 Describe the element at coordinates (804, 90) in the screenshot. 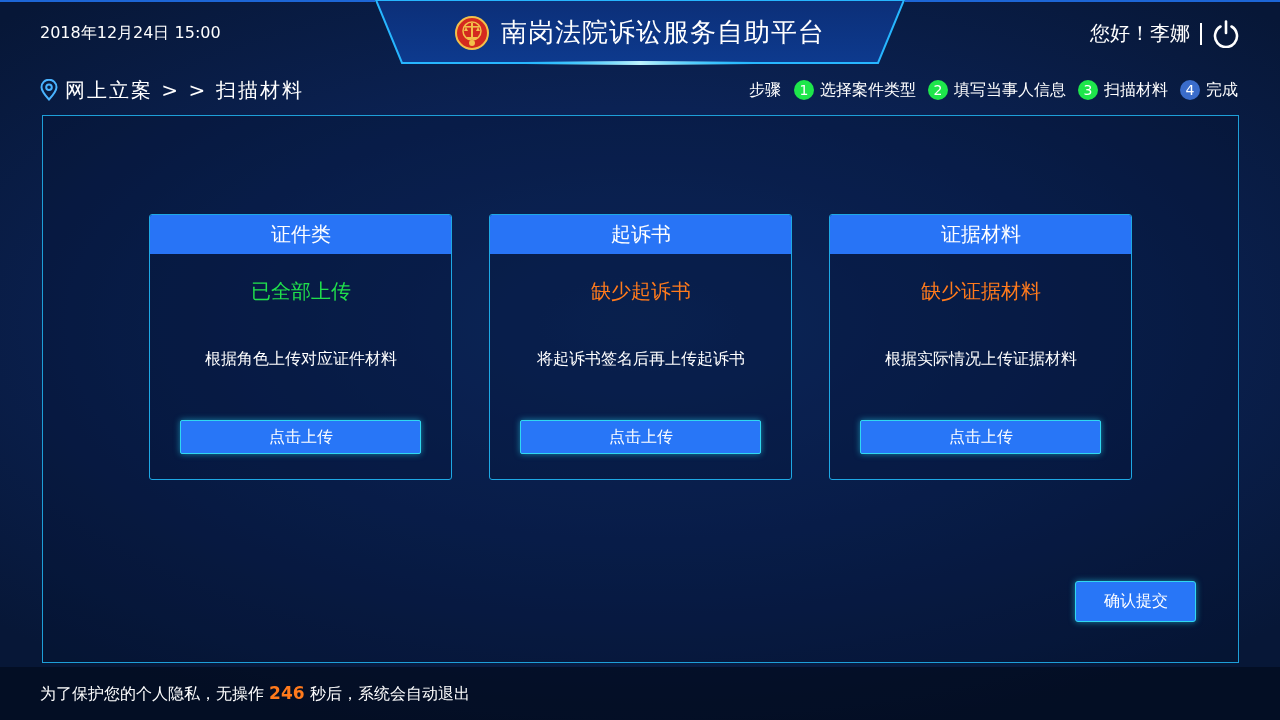

I see `step-number: 1` at that location.